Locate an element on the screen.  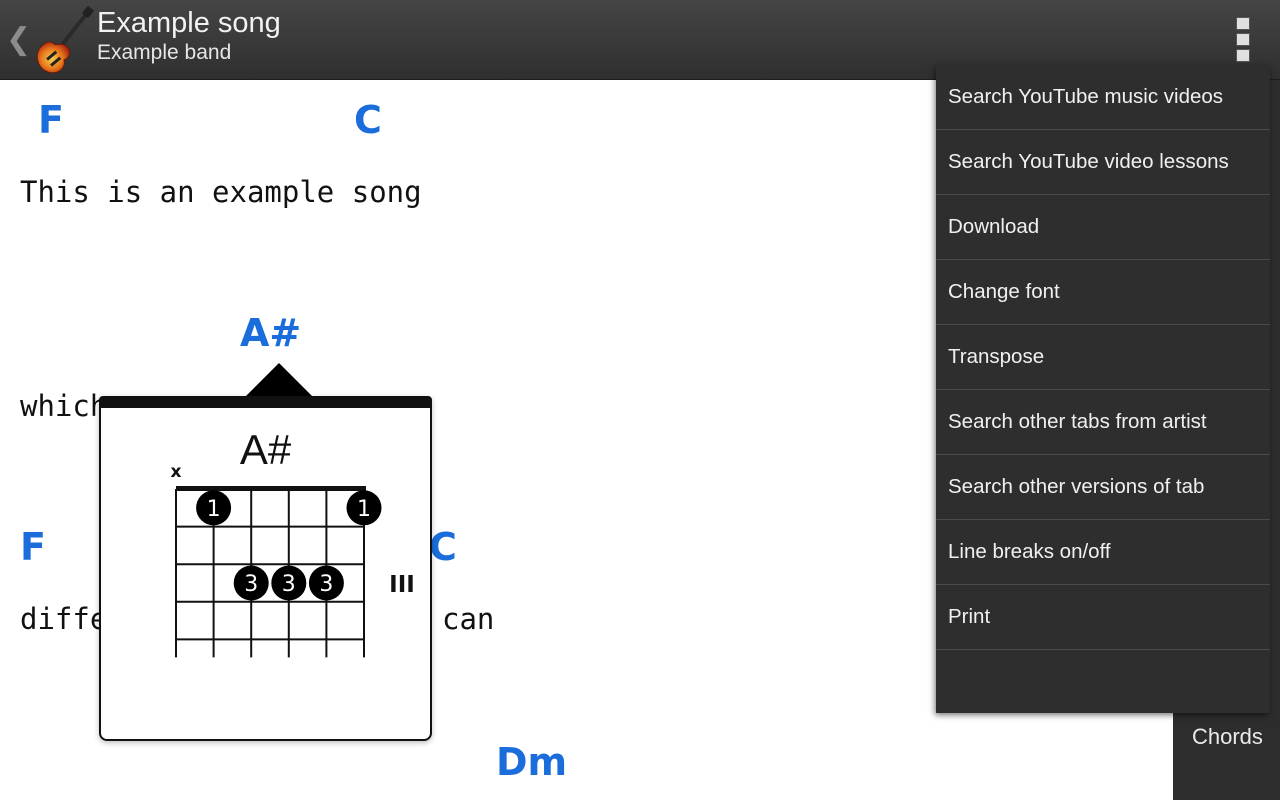
menu-item-search-other-tabs-from-artist: Search other tabs from artist is located at coordinates (1103, 422).